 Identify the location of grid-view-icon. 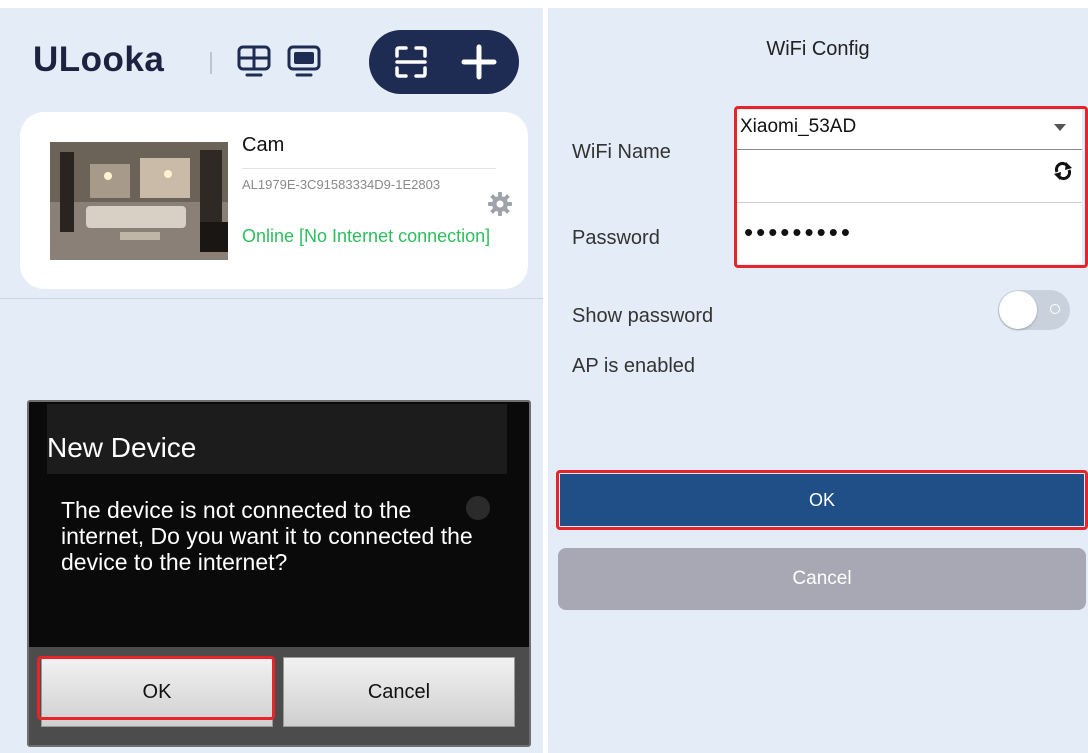
(254, 62).